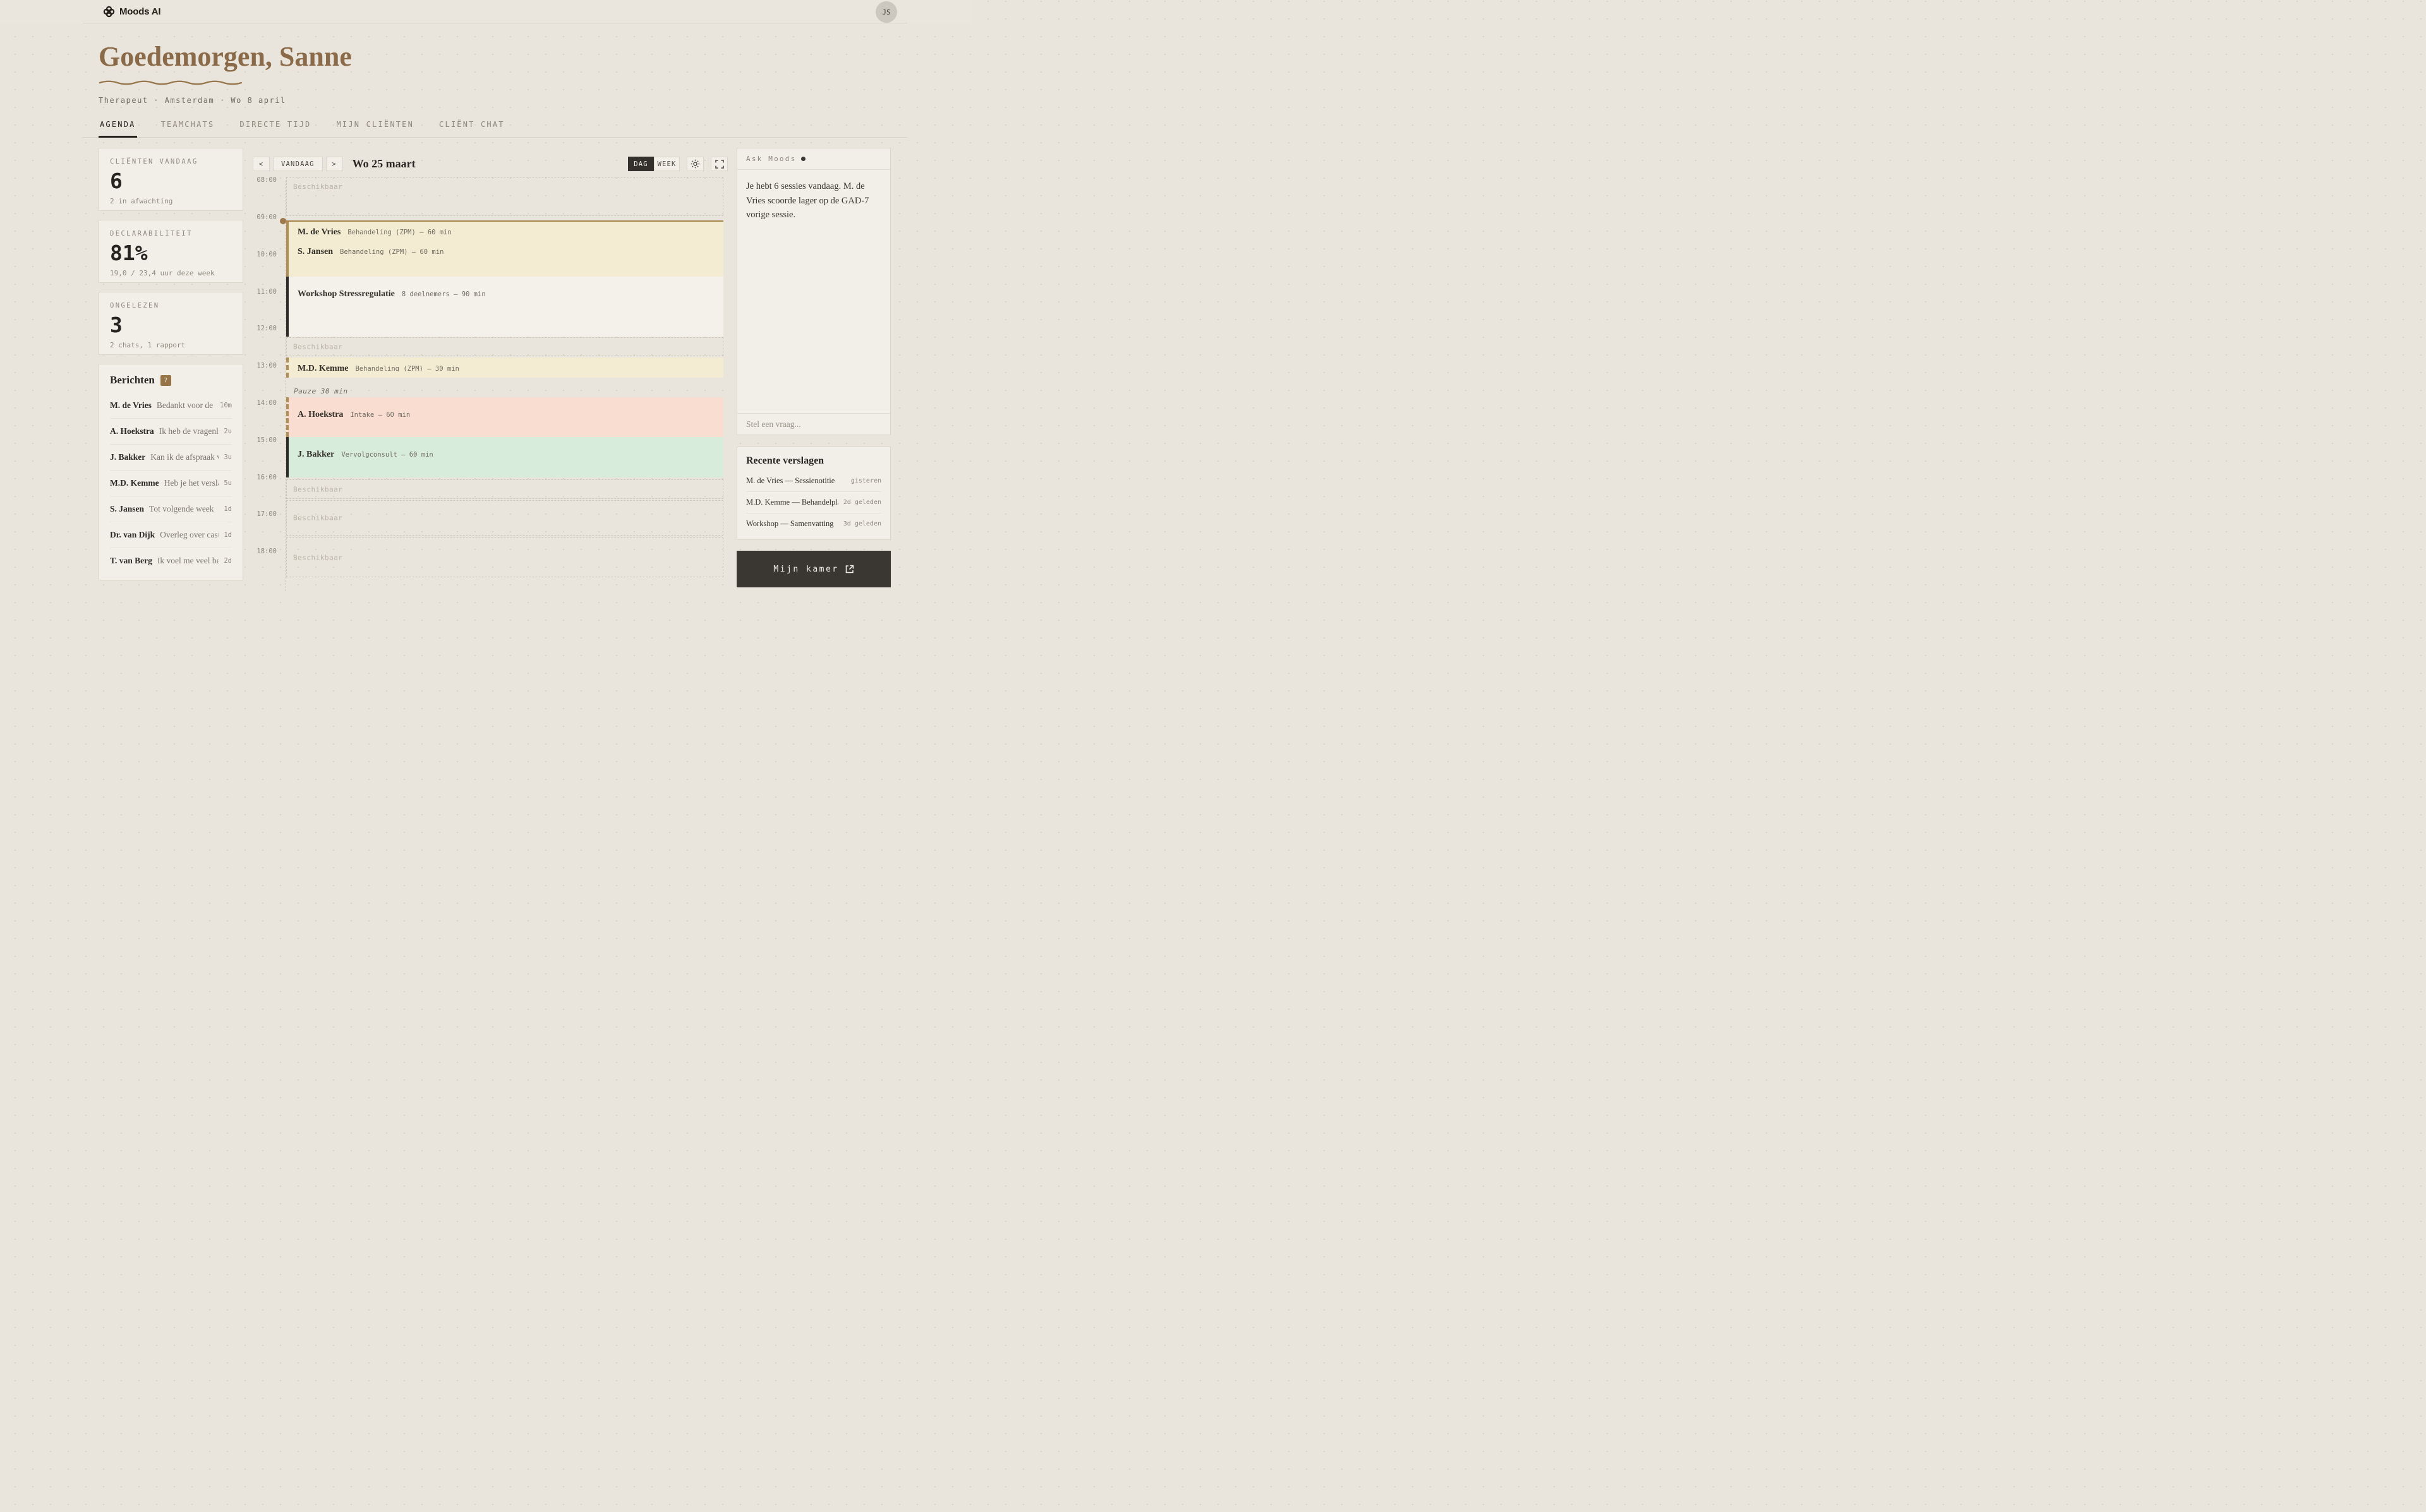  Describe the element at coordinates (849, 569) in the screenshot. I see `external-link-icon` at that location.